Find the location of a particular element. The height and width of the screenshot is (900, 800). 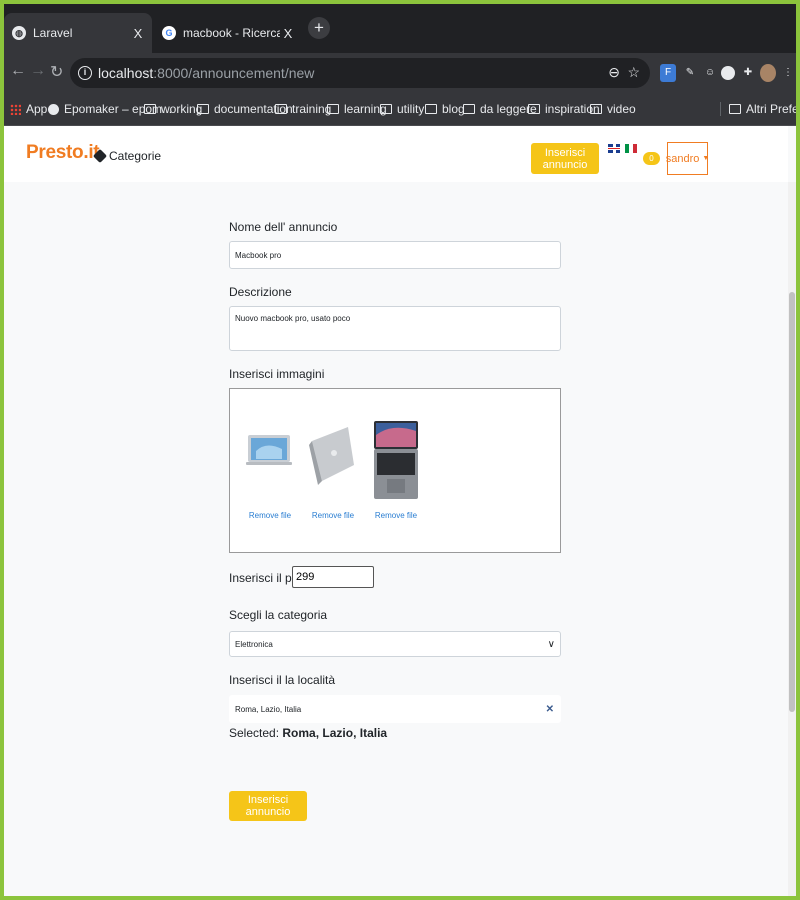

forward-icon: → is located at coordinates (38, 71).